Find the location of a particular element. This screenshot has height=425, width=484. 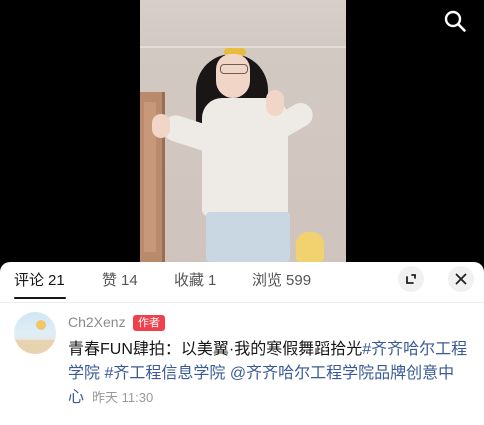

collapse-arrow-icon is located at coordinates (411, 279).